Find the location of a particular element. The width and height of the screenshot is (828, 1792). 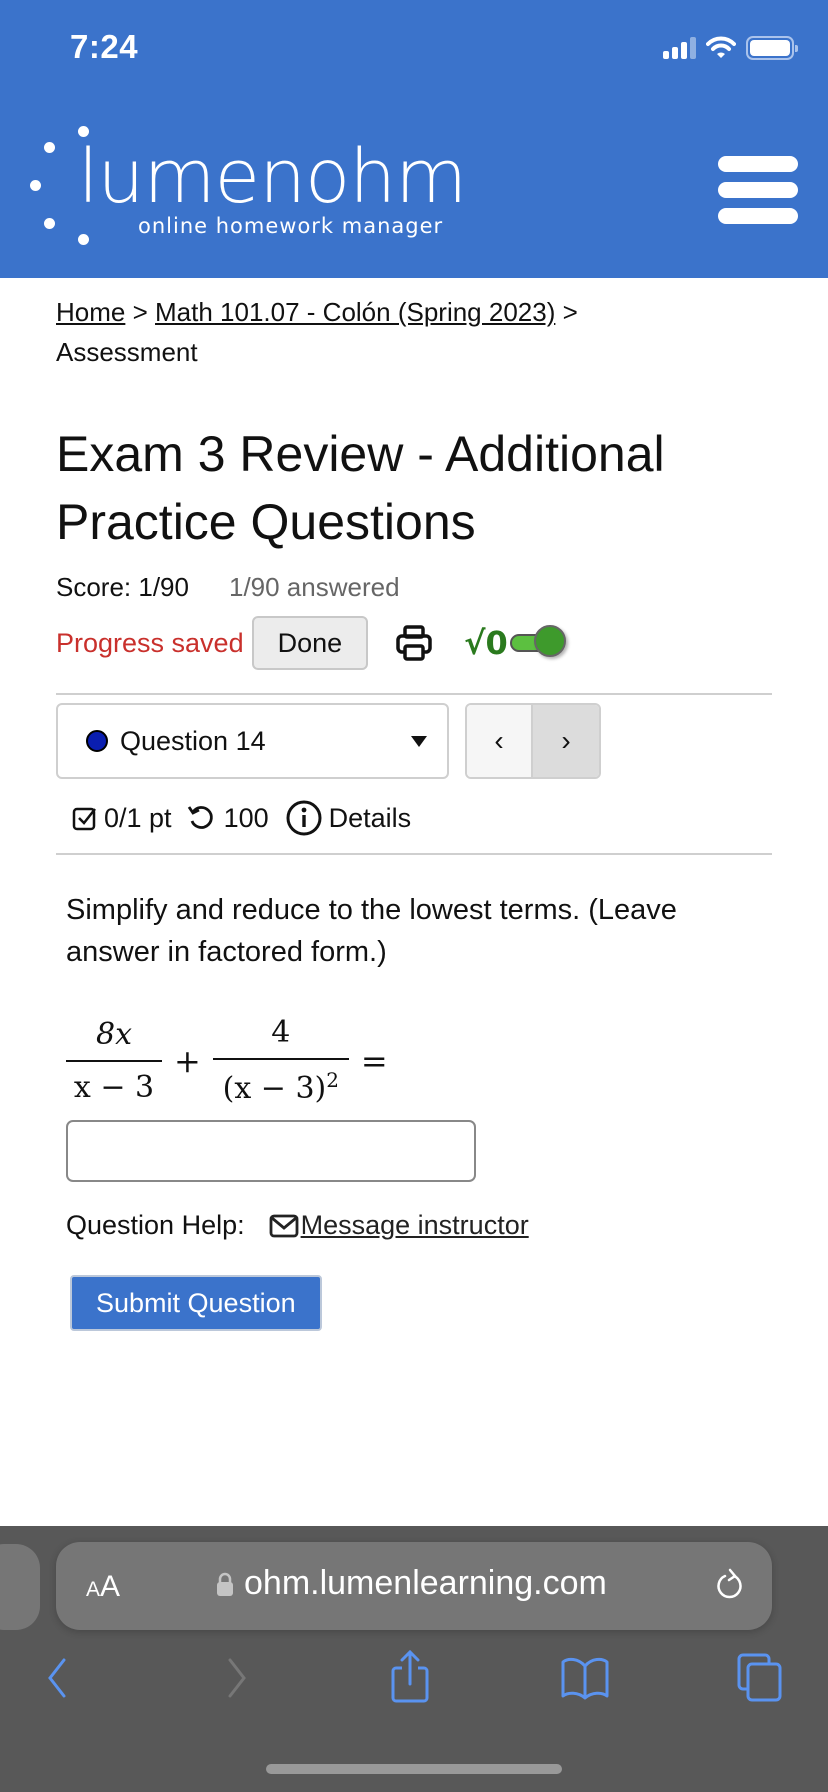

logo-wordmark: lumenohm is located at coordinates (272, 177).